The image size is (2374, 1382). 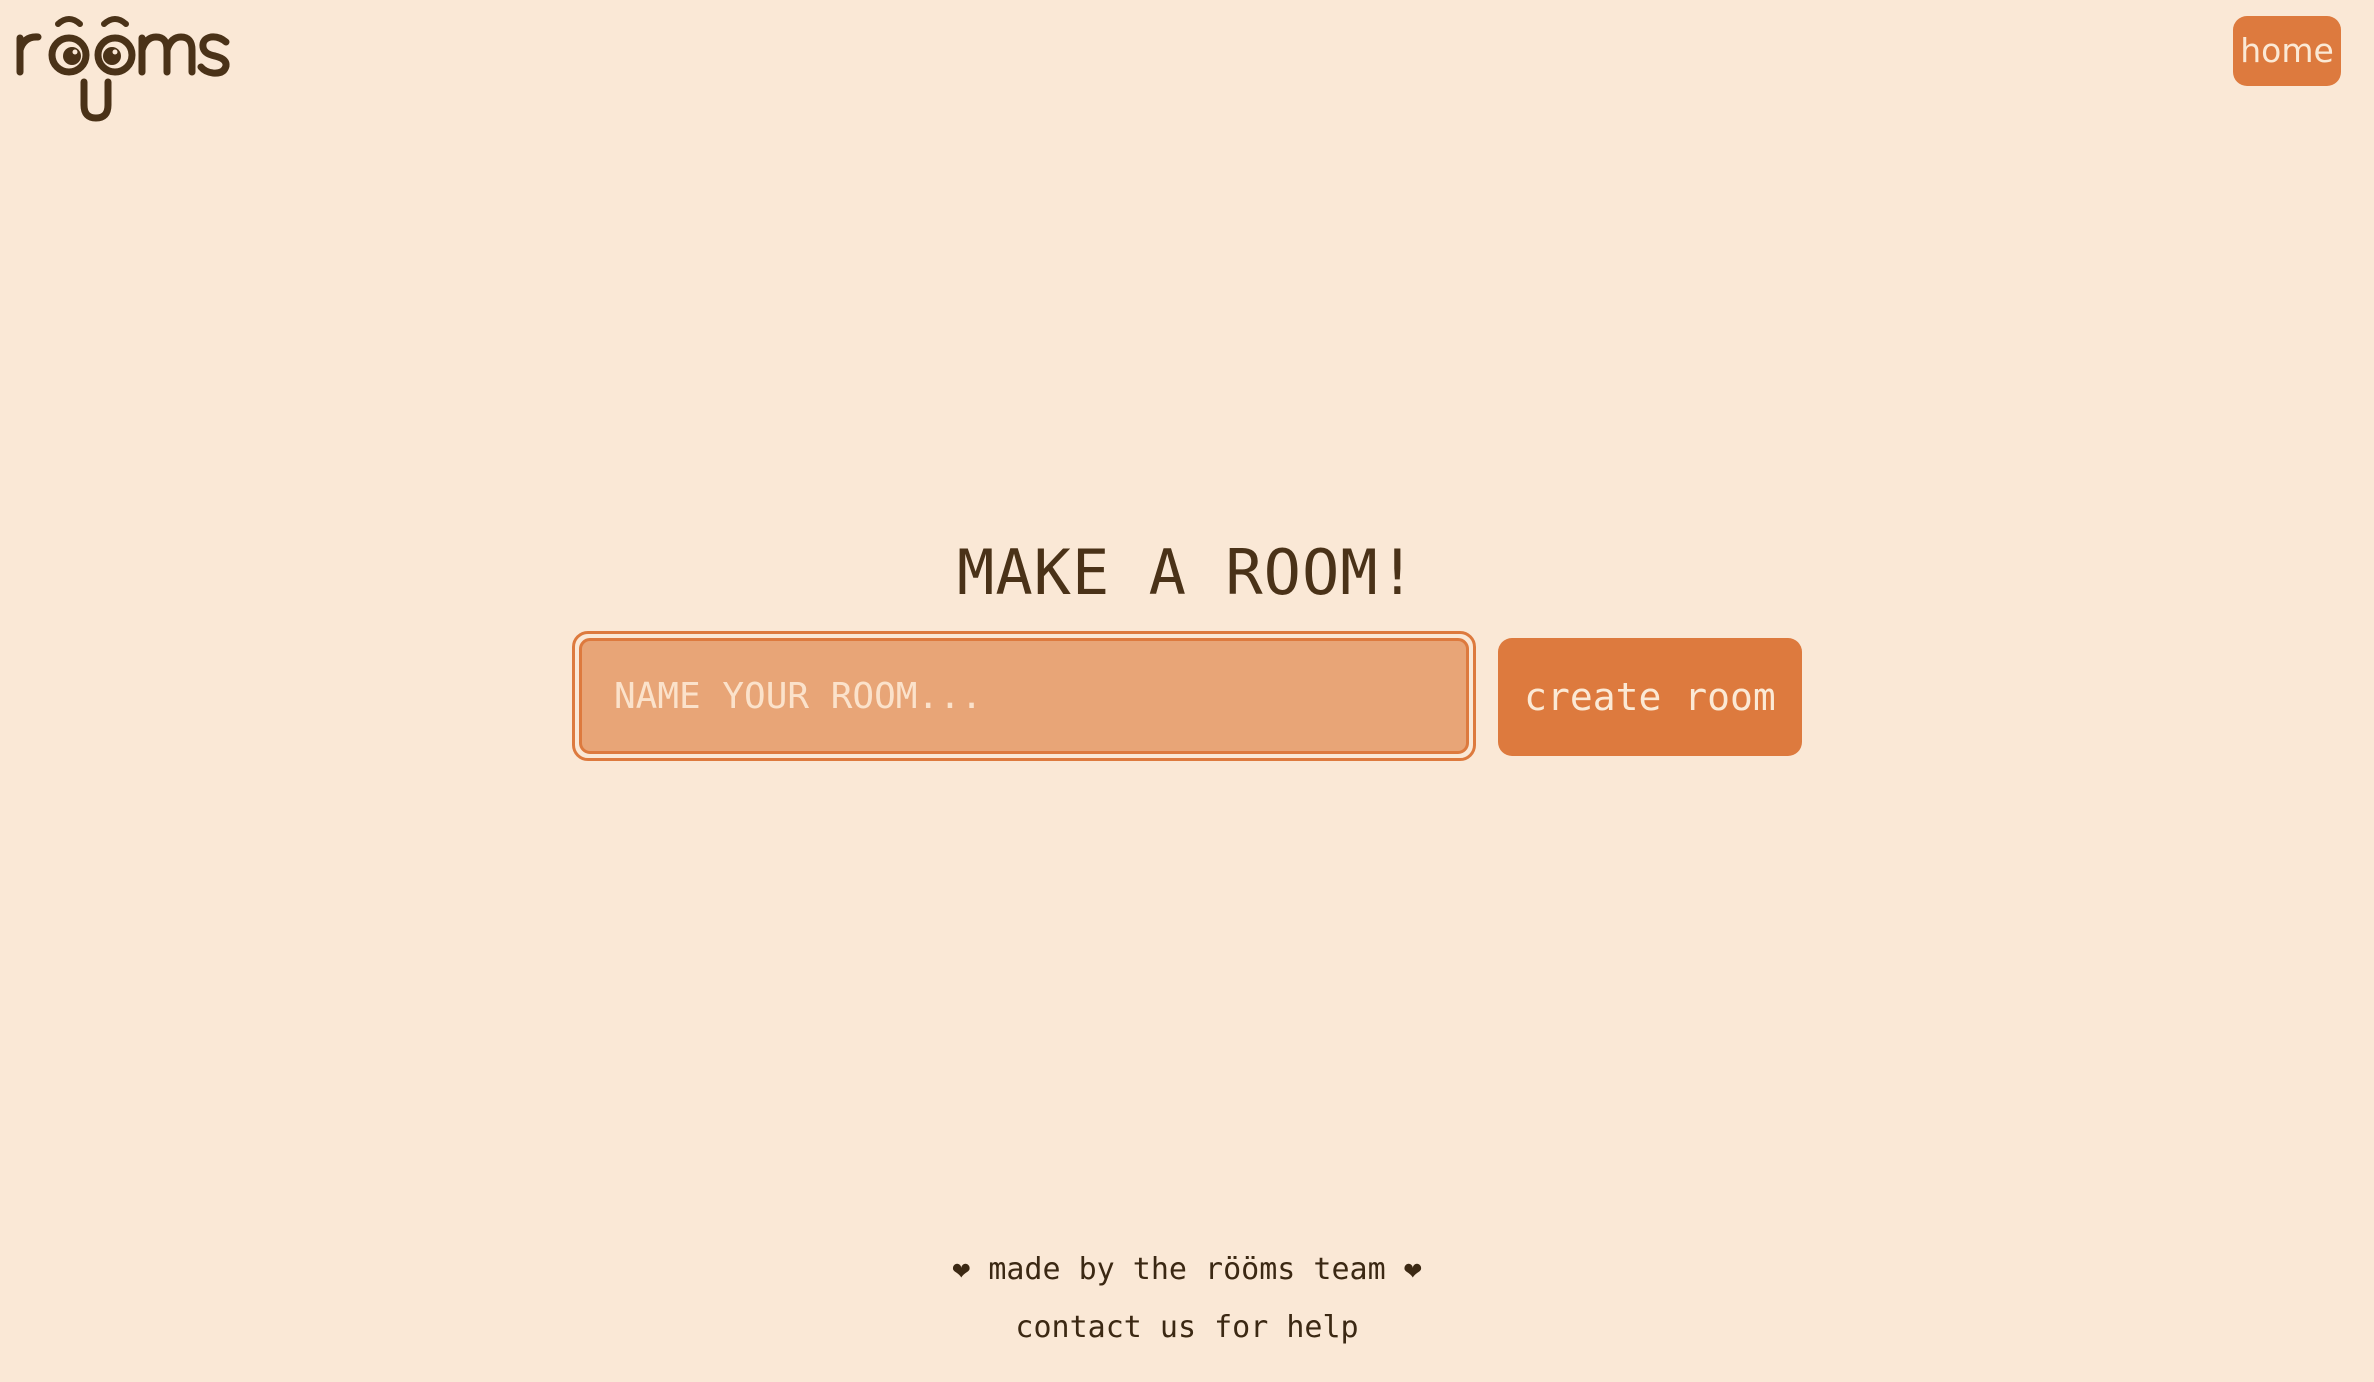 I want to click on room-name-field, so click(x=1024, y=696).